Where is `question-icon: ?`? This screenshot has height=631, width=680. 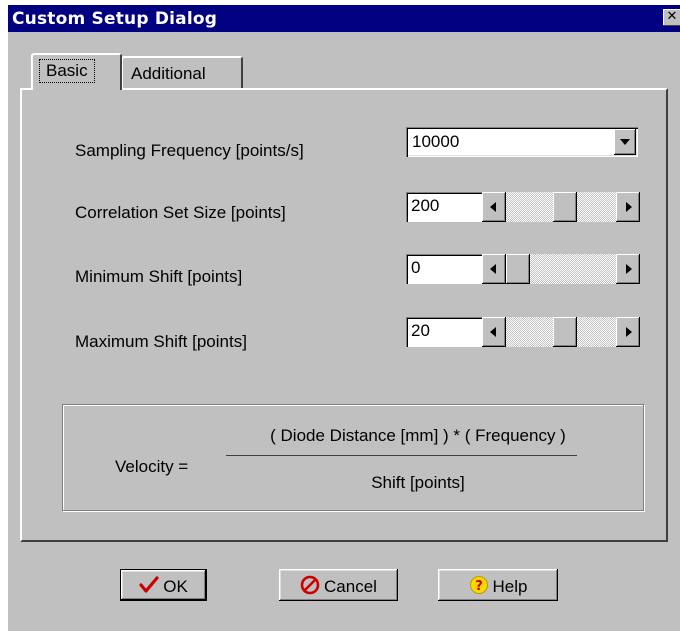 question-icon: ? is located at coordinates (479, 587).